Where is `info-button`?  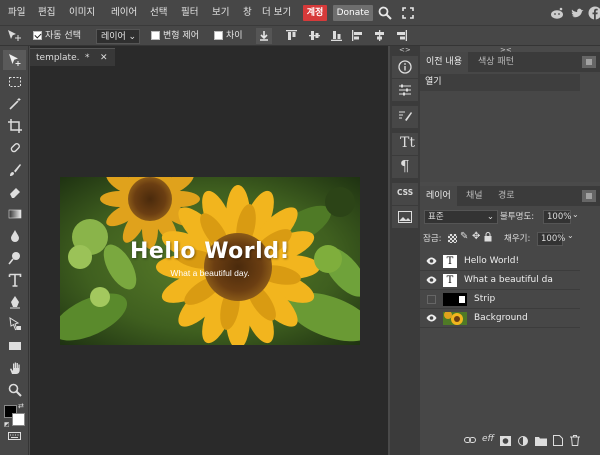
info-button is located at coordinates (405, 67).